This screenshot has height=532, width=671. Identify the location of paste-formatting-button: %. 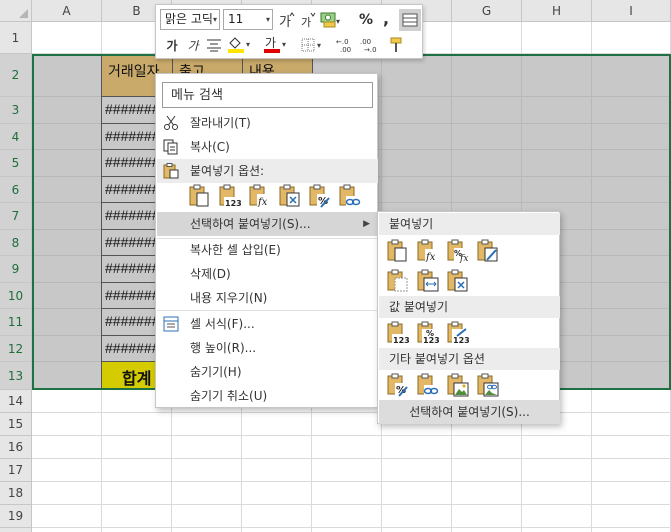
(319, 196).